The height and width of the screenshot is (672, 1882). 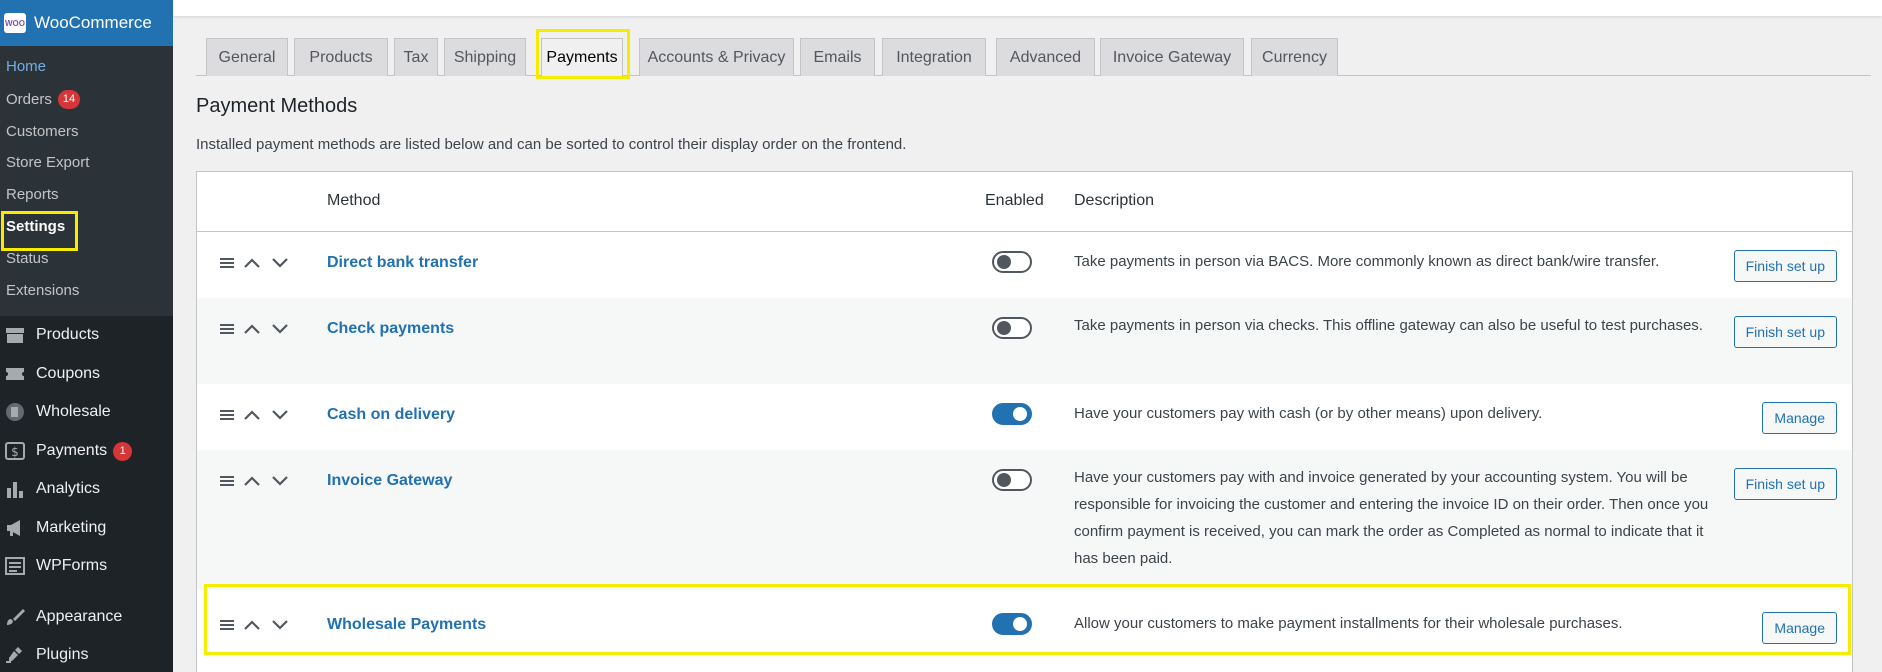 I want to click on tab-integration: Integration, so click(x=934, y=57).